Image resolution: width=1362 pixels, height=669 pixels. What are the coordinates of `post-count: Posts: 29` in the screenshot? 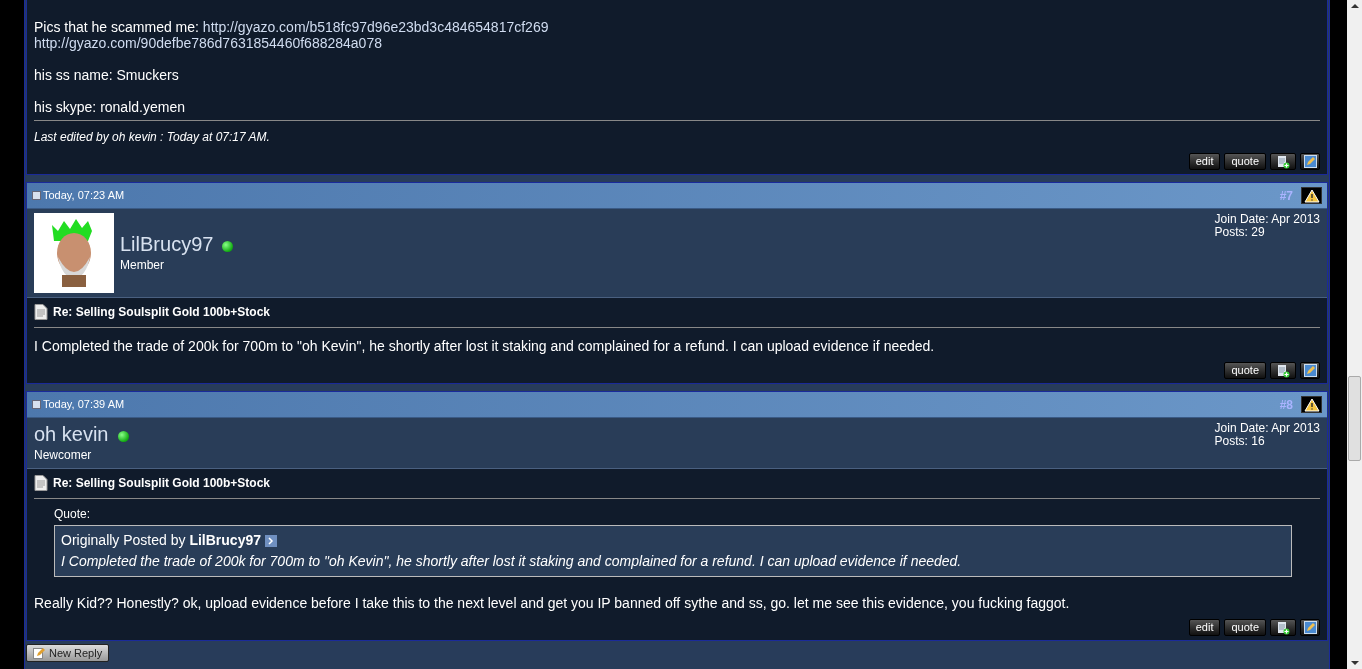 It's located at (1240, 232).